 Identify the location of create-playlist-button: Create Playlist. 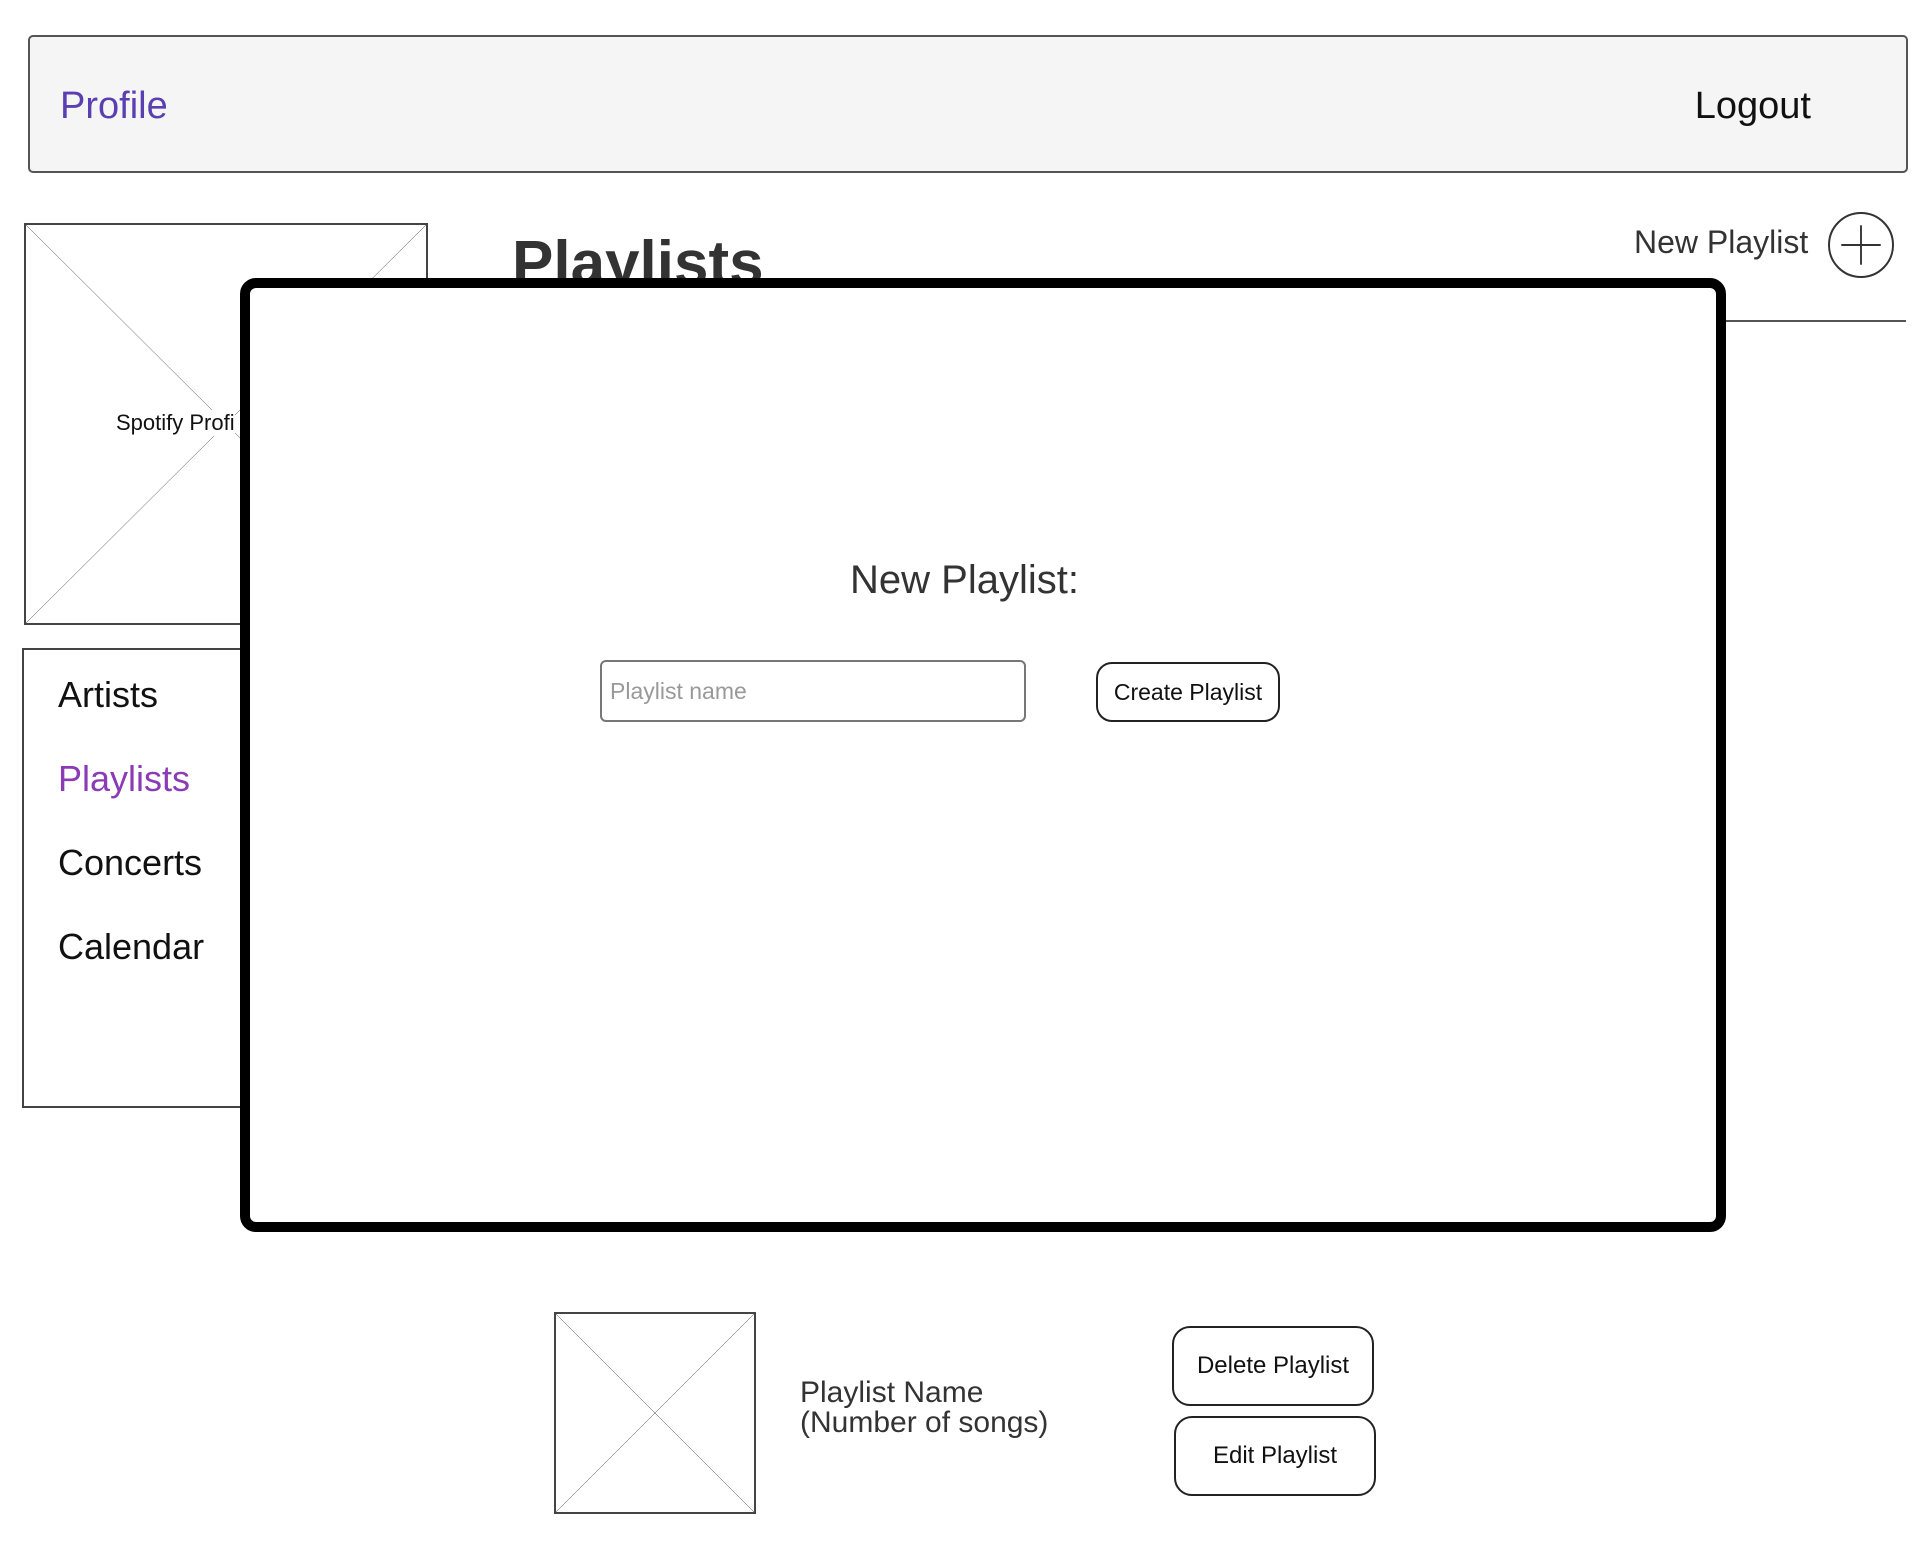
(1188, 692).